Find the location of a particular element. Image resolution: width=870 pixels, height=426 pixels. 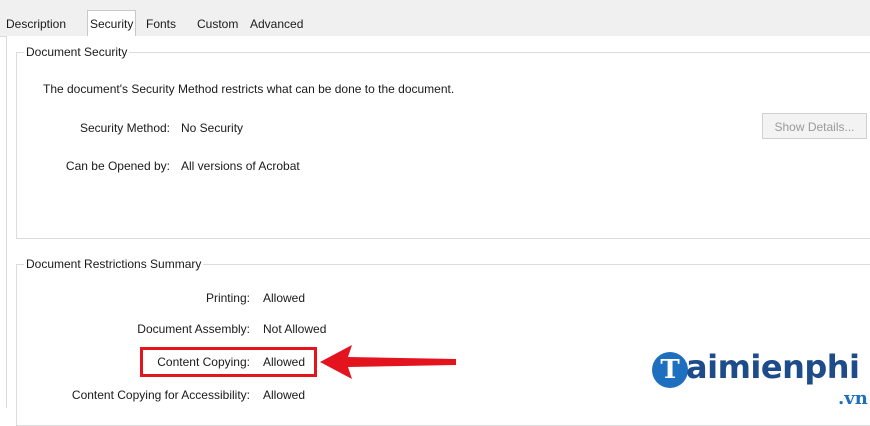

red-arrow-icon is located at coordinates (388, 362).